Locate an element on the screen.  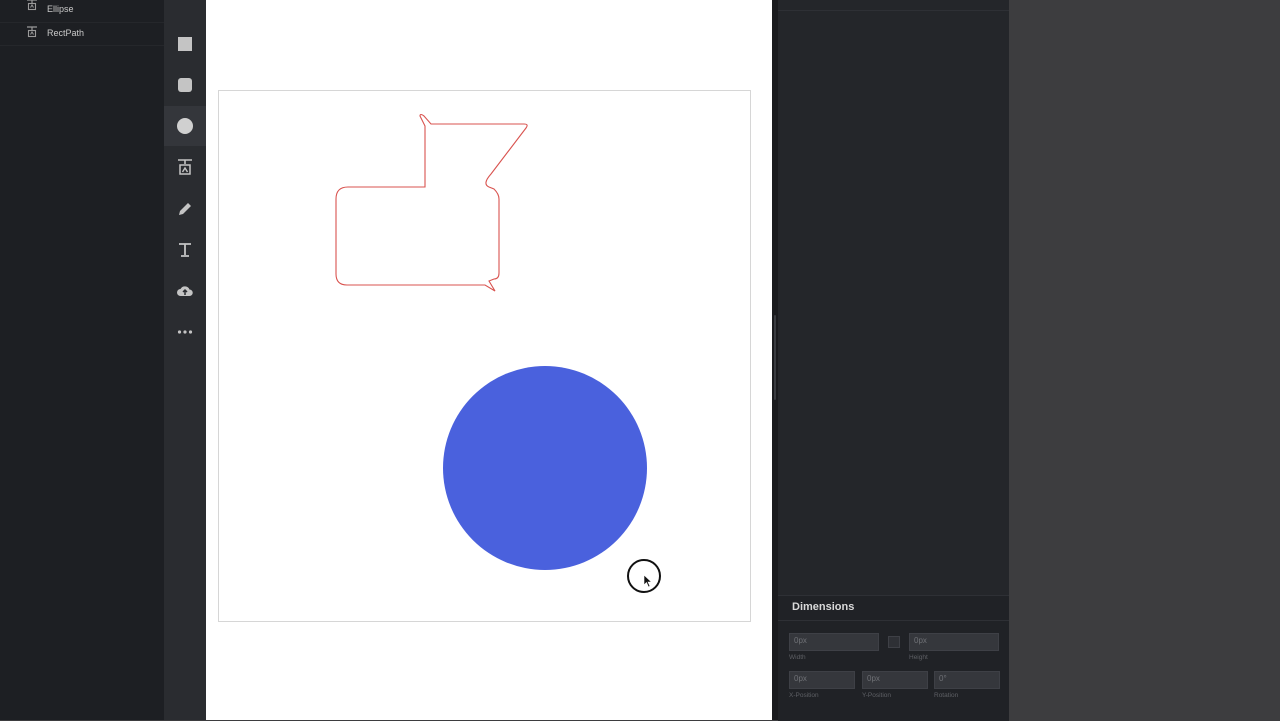
height-label: Height is located at coordinates (918, 657).